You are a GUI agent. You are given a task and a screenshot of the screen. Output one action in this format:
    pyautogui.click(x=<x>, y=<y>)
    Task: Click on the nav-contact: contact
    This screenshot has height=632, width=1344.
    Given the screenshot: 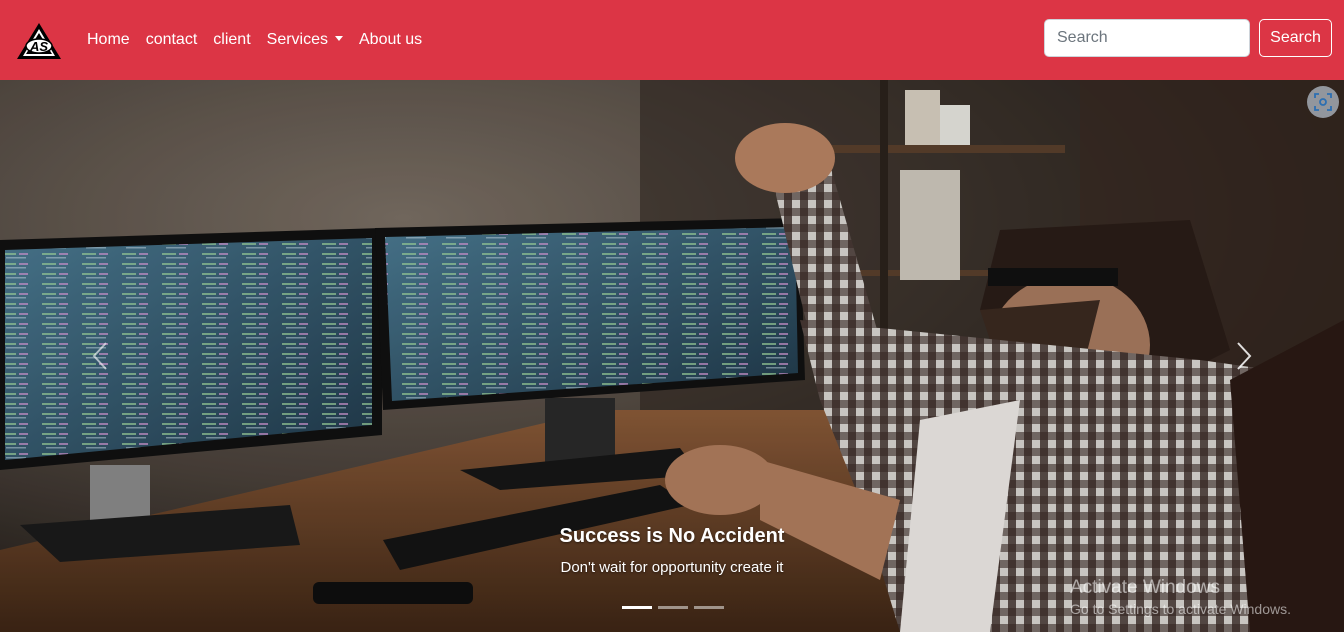 What is the action you would take?
    pyautogui.click(x=172, y=40)
    